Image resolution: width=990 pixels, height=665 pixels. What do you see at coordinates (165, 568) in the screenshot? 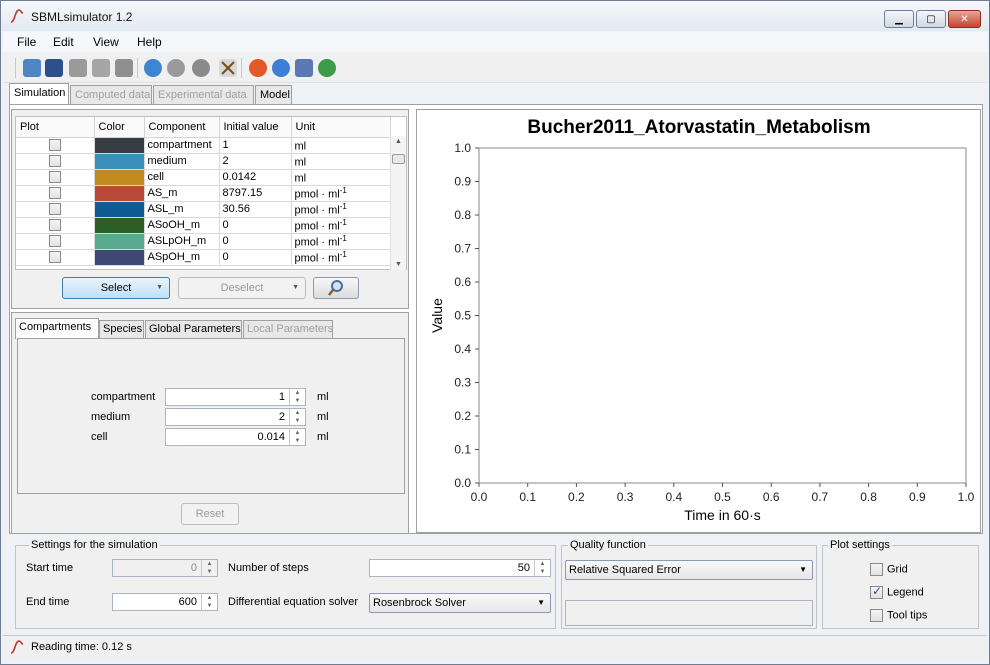
I see `start-time-spinner: 0 ▲ ▼` at bounding box center [165, 568].